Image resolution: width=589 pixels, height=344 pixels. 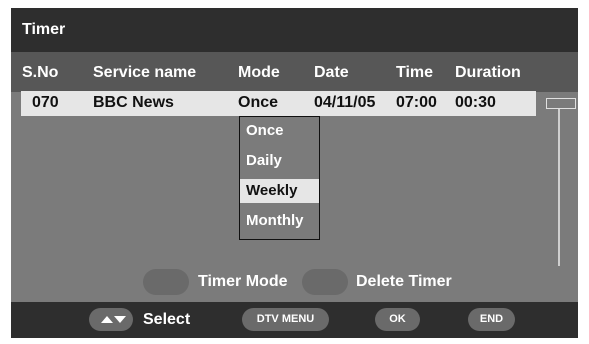 I want to click on title-bar: Timer, so click(x=294, y=30).